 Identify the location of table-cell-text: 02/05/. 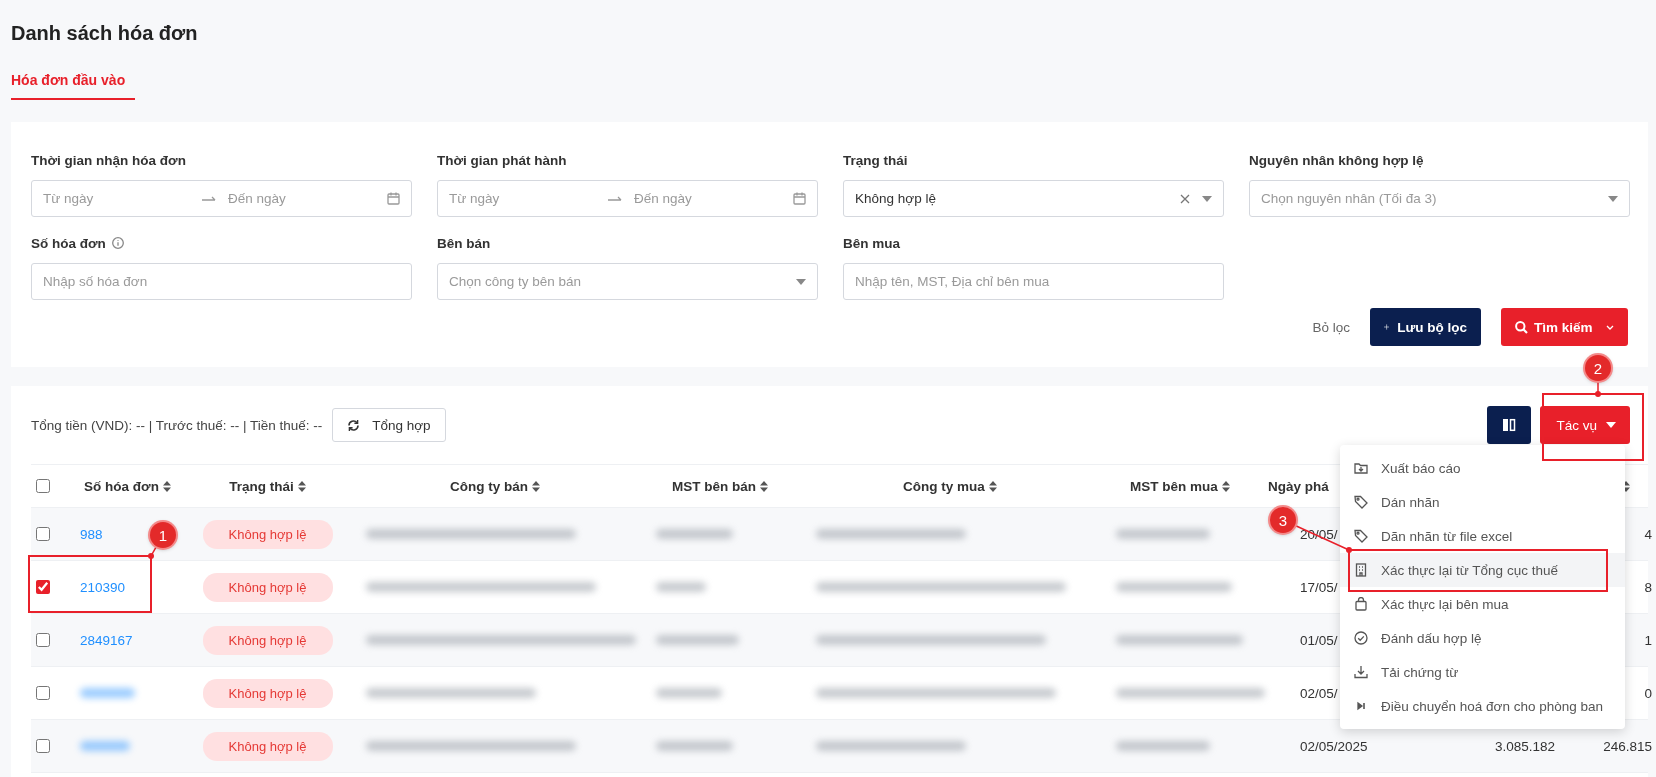
(1318, 693).